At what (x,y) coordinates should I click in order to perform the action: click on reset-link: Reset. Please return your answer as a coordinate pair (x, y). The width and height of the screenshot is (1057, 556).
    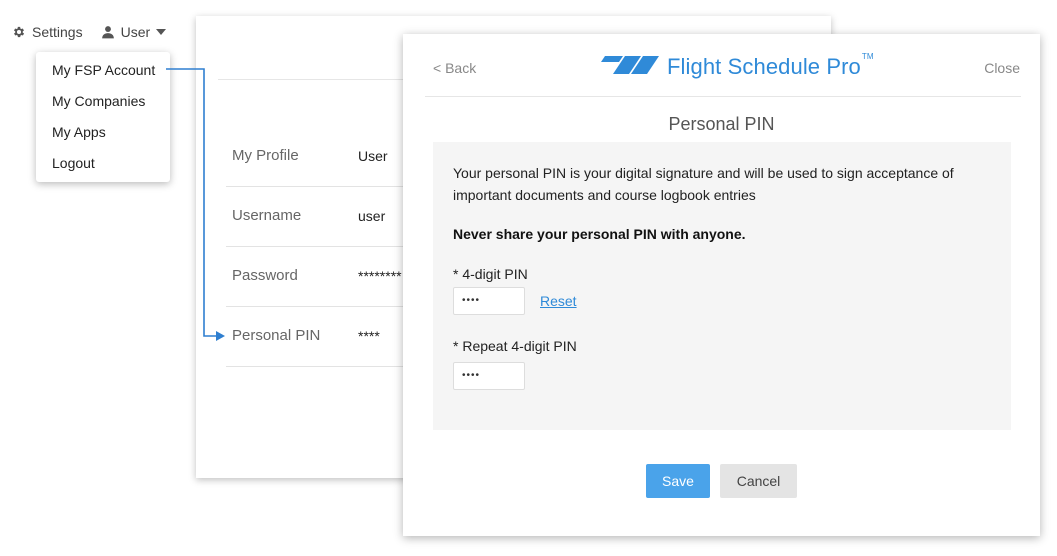
    Looking at the image, I should click on (558, 301).